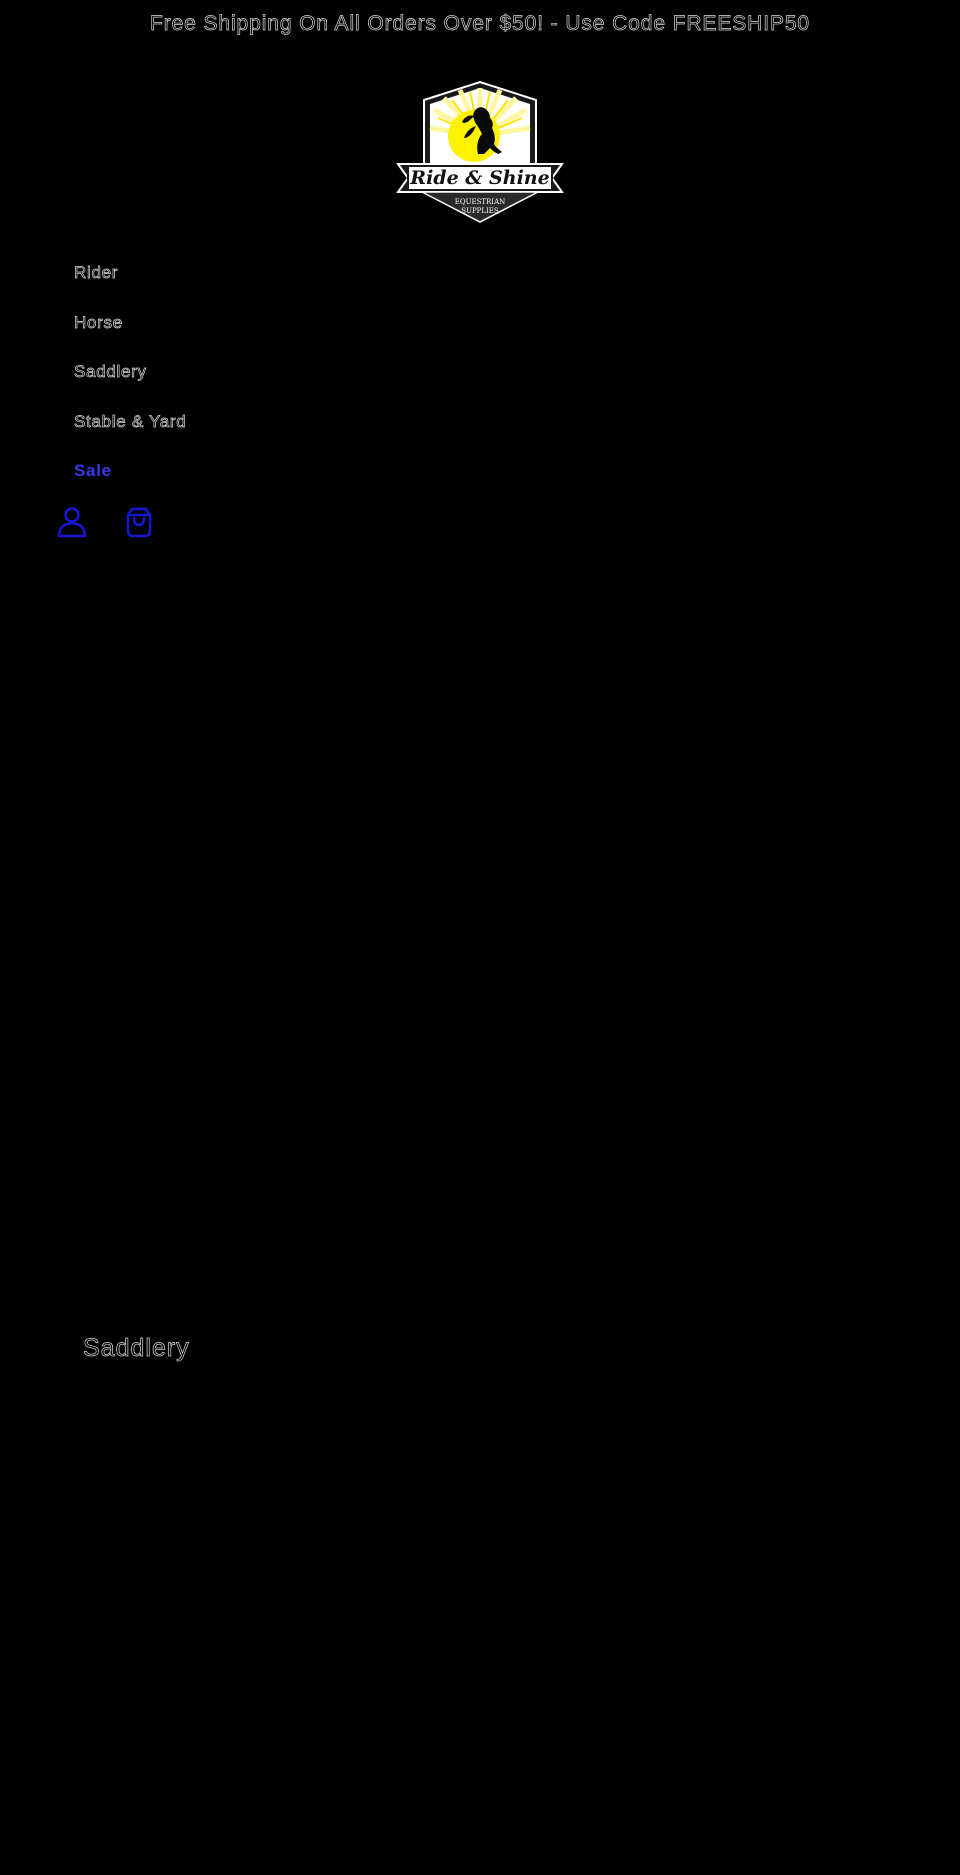  I want to click on account-link, so click(72, 522).